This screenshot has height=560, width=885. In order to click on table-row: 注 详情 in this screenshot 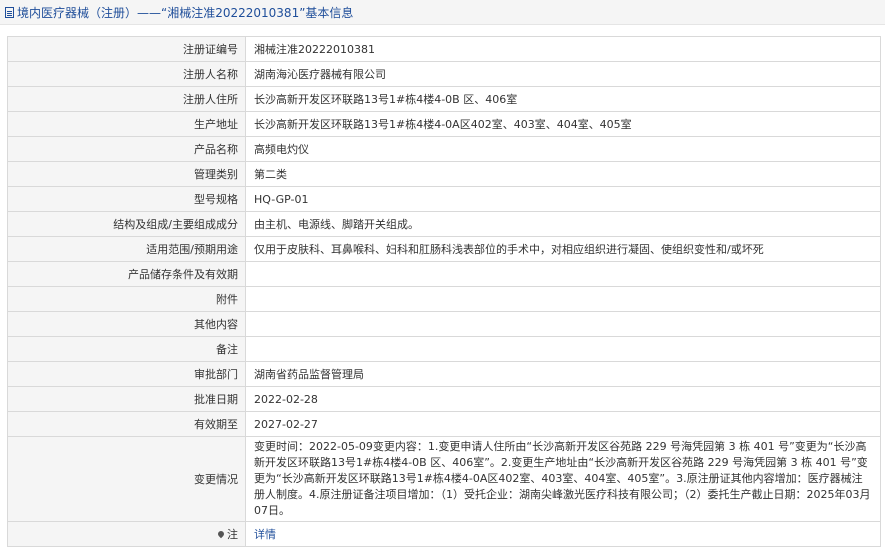, I will do `click(444, 534)`.